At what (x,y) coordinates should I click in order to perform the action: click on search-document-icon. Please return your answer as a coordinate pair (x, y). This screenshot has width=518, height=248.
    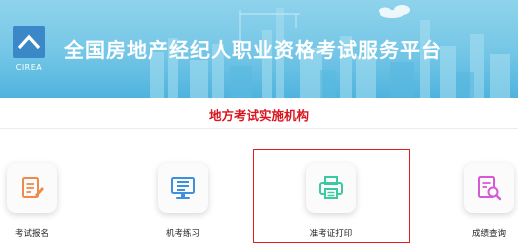
    Looking at the image, I should click on (490, 188).